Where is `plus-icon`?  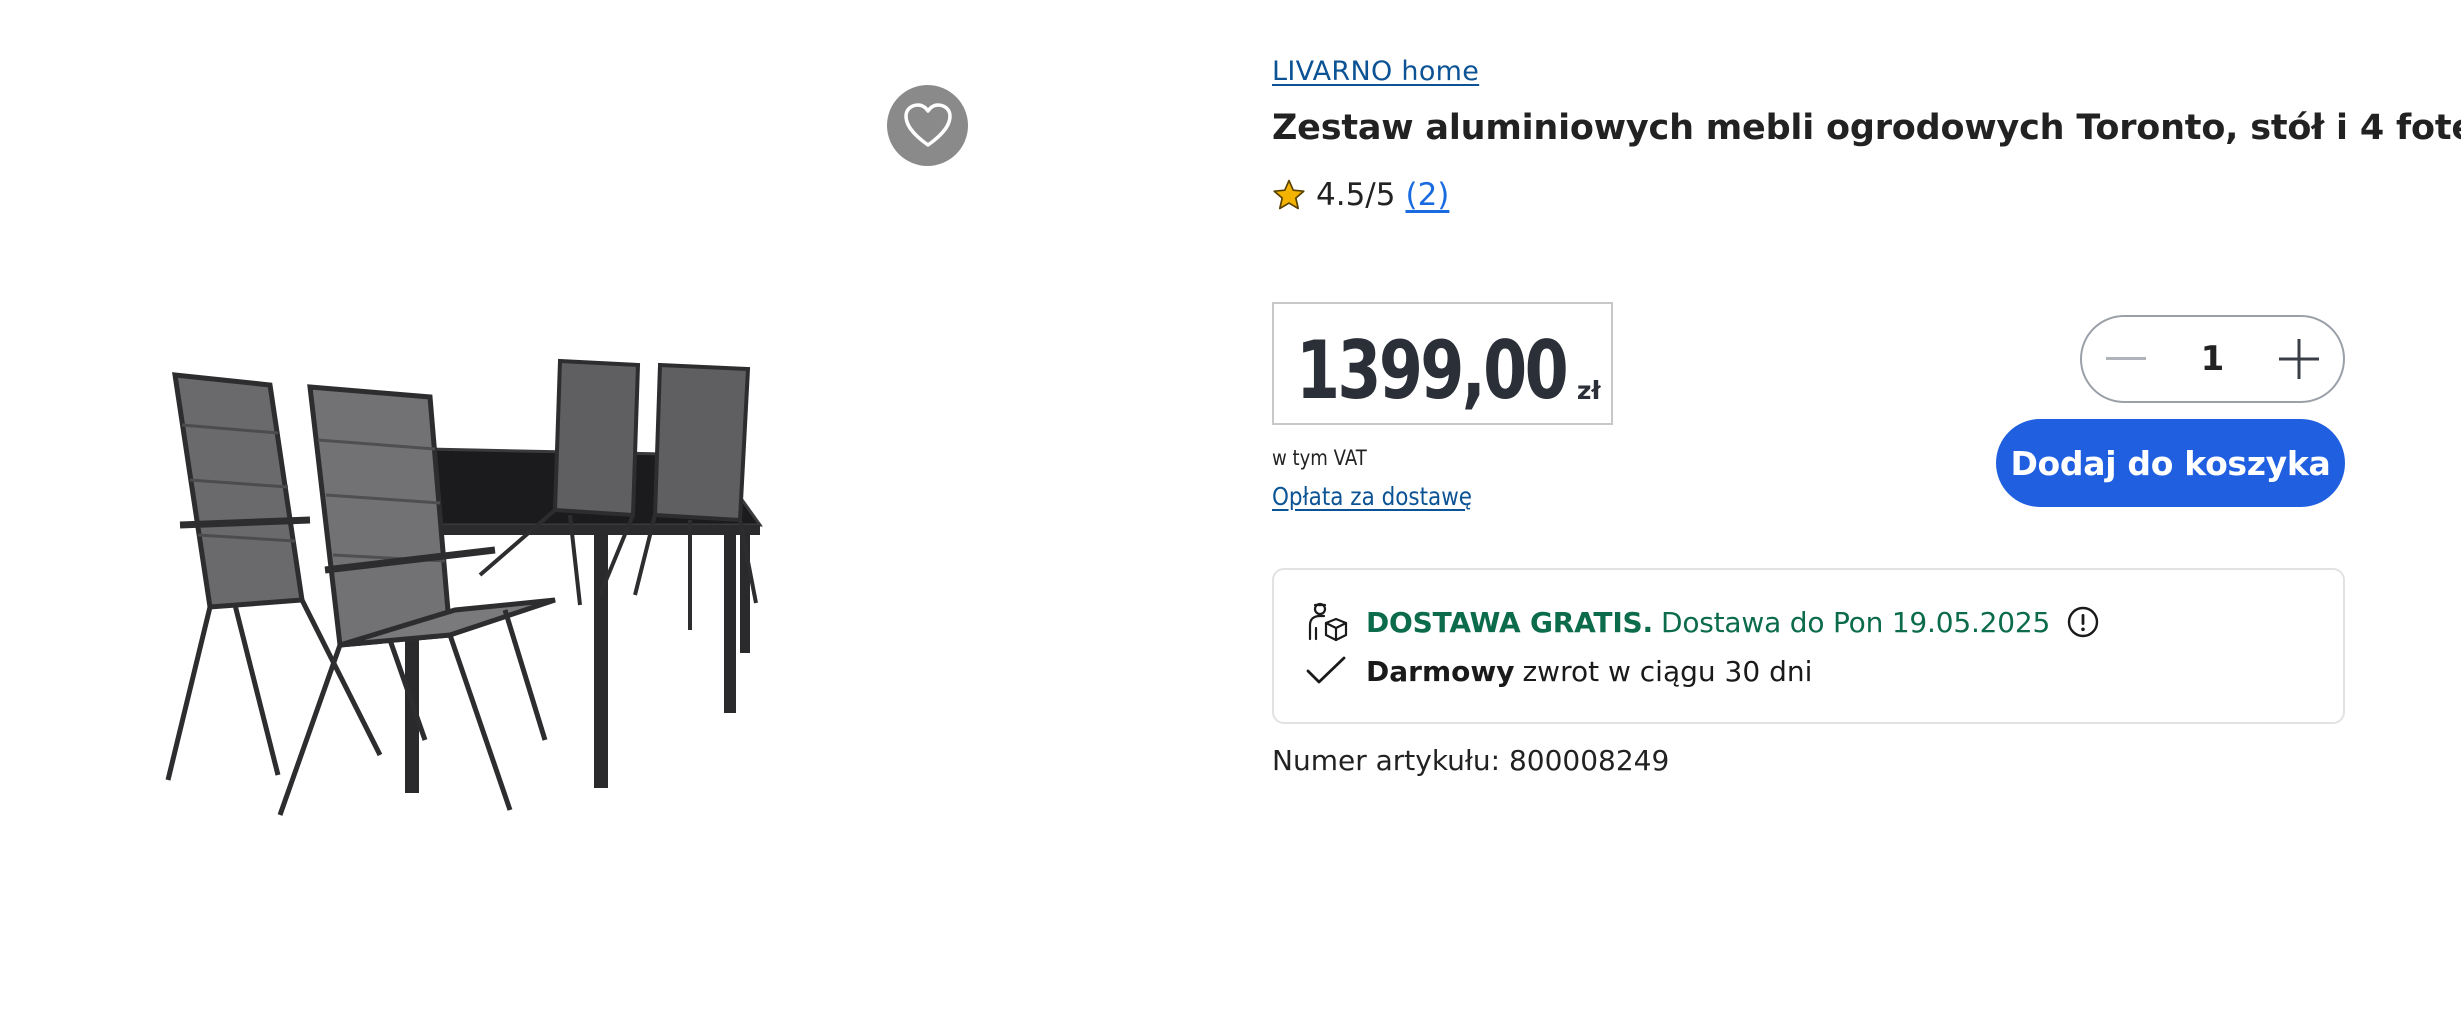 plus-icon is located at coordinates (2298, 359).